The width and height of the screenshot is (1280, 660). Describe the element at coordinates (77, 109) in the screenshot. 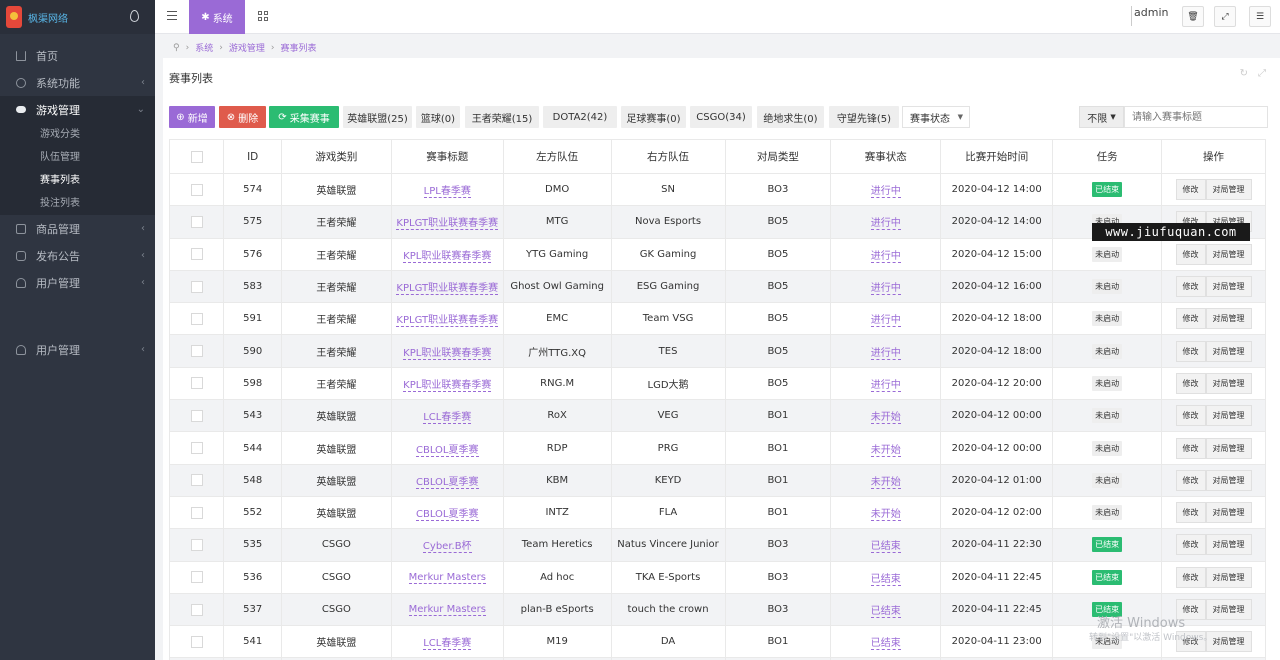

I see `sidebar-item-games: 游戏管理 ⌄` at that location.